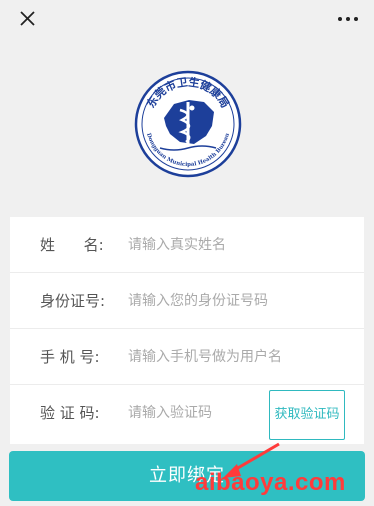 This screenshot has height=506, width=374. I want to click on get-code-button: 获取验证码, so click(307, 415).